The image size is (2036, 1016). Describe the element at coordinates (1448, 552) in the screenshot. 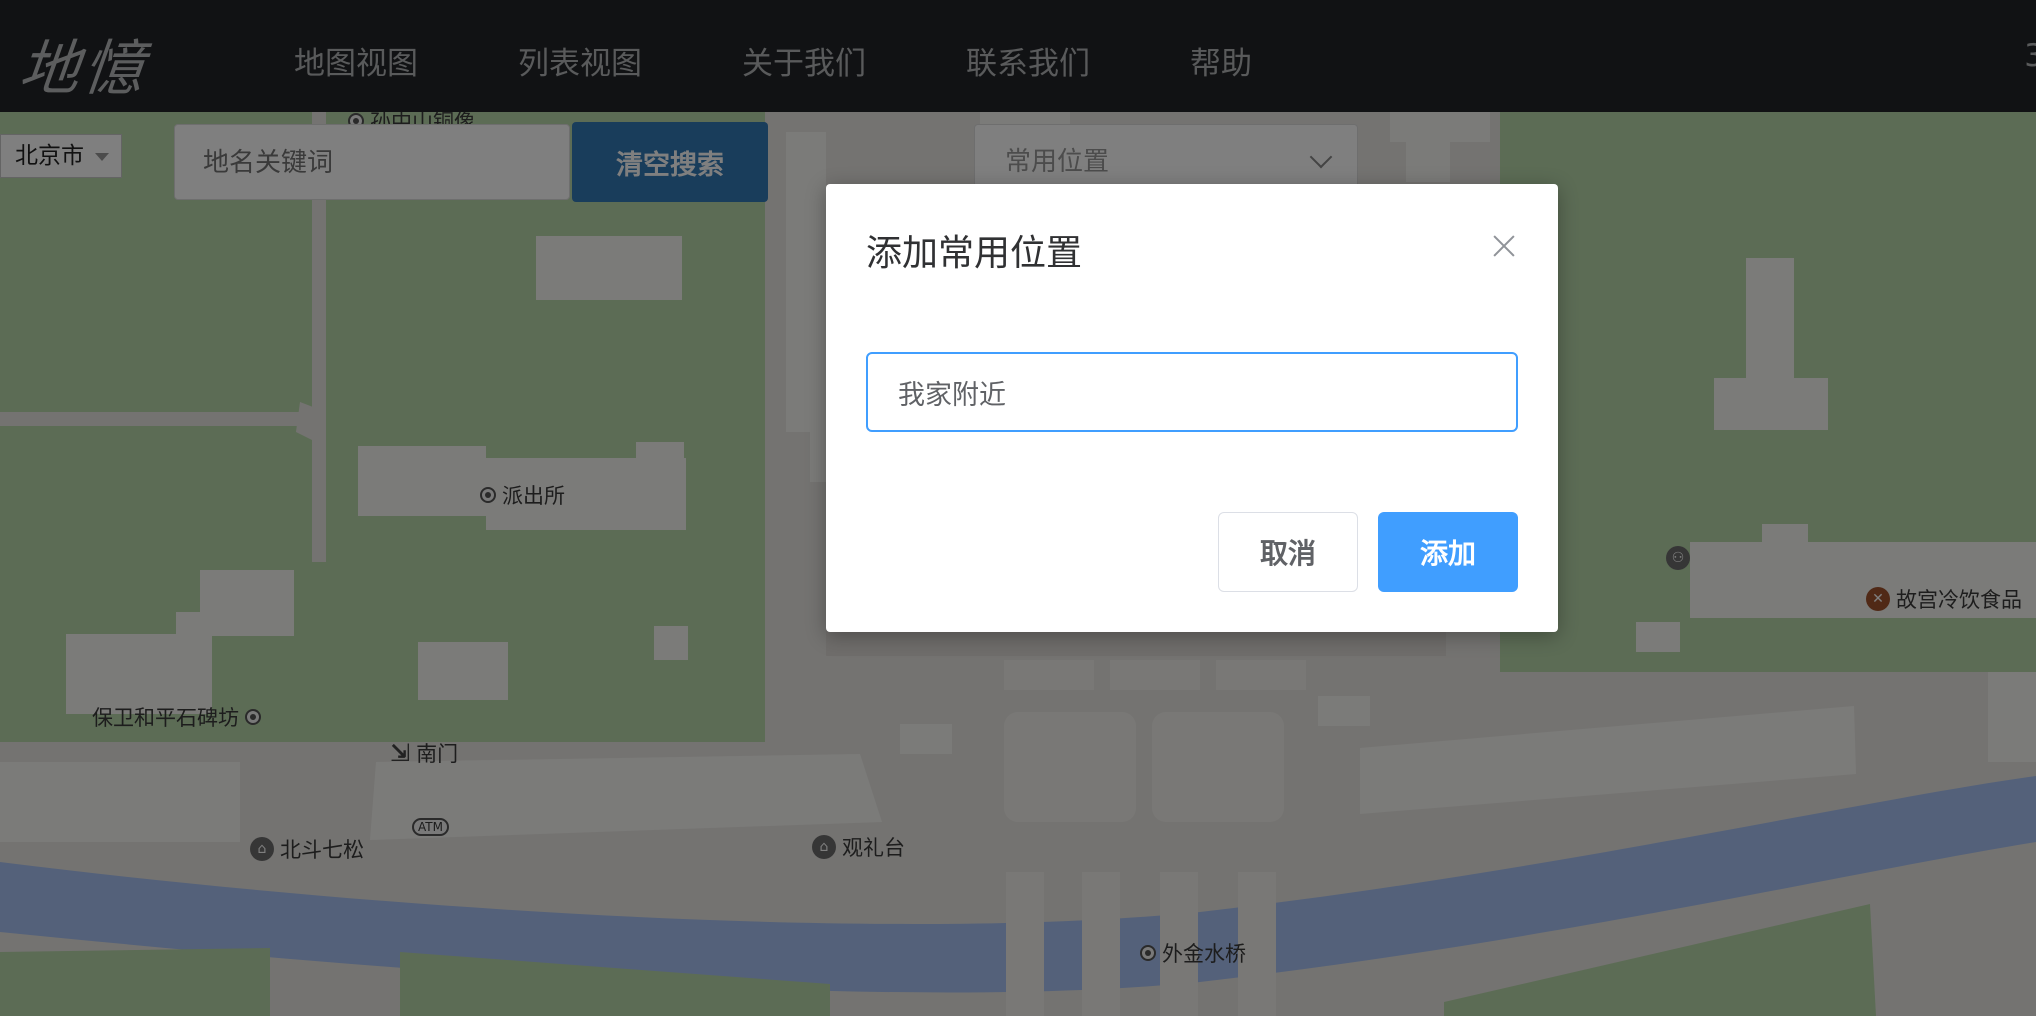

I see `add-button: 添加` at that location.